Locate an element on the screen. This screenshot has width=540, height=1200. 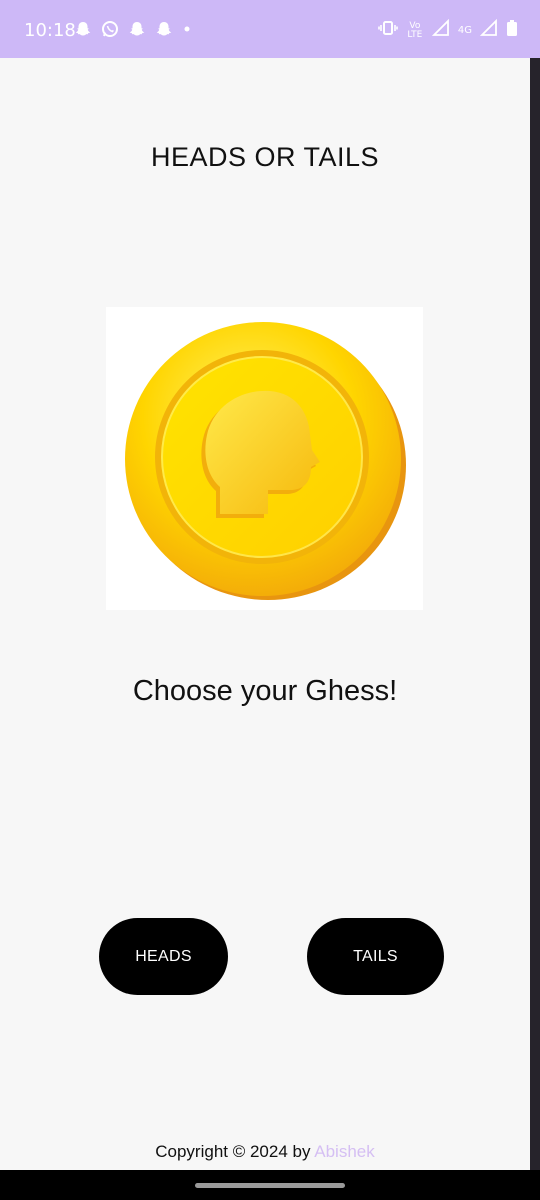
heads-button-label: HEADS is located at coordinates (163, 956).